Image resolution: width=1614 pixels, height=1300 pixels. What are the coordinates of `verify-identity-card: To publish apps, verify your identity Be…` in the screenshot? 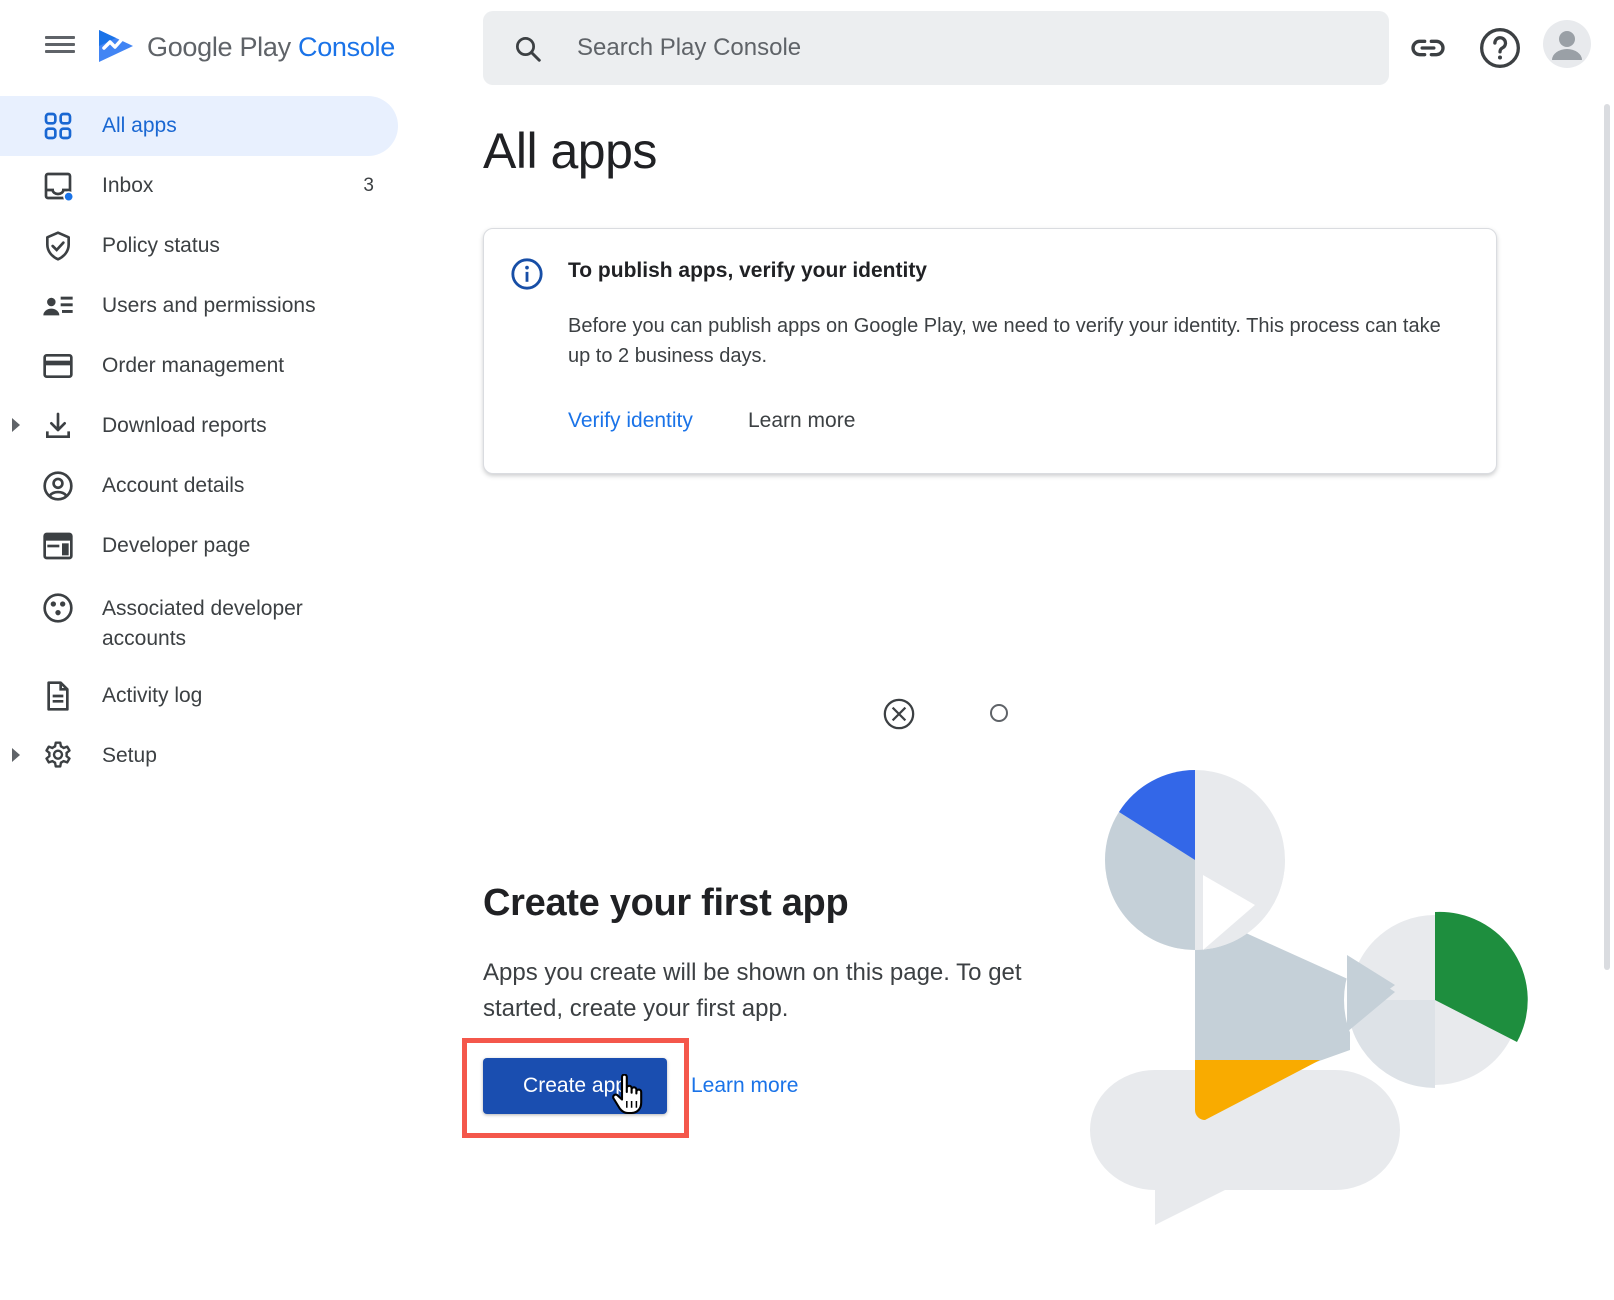 It's located at (990, 351).